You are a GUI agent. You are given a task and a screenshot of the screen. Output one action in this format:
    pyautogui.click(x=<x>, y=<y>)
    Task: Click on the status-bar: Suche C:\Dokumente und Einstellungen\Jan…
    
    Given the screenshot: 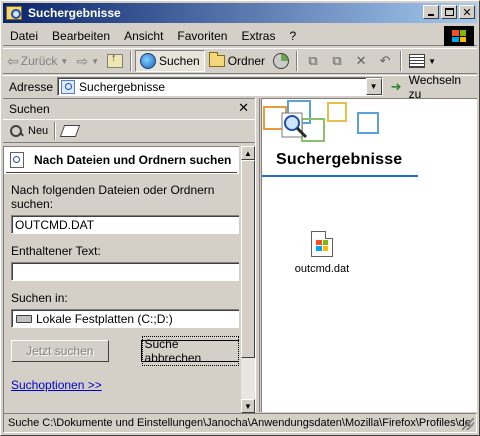 What is the action you would take?
    pyautogui.click(x=240, y=423)
    